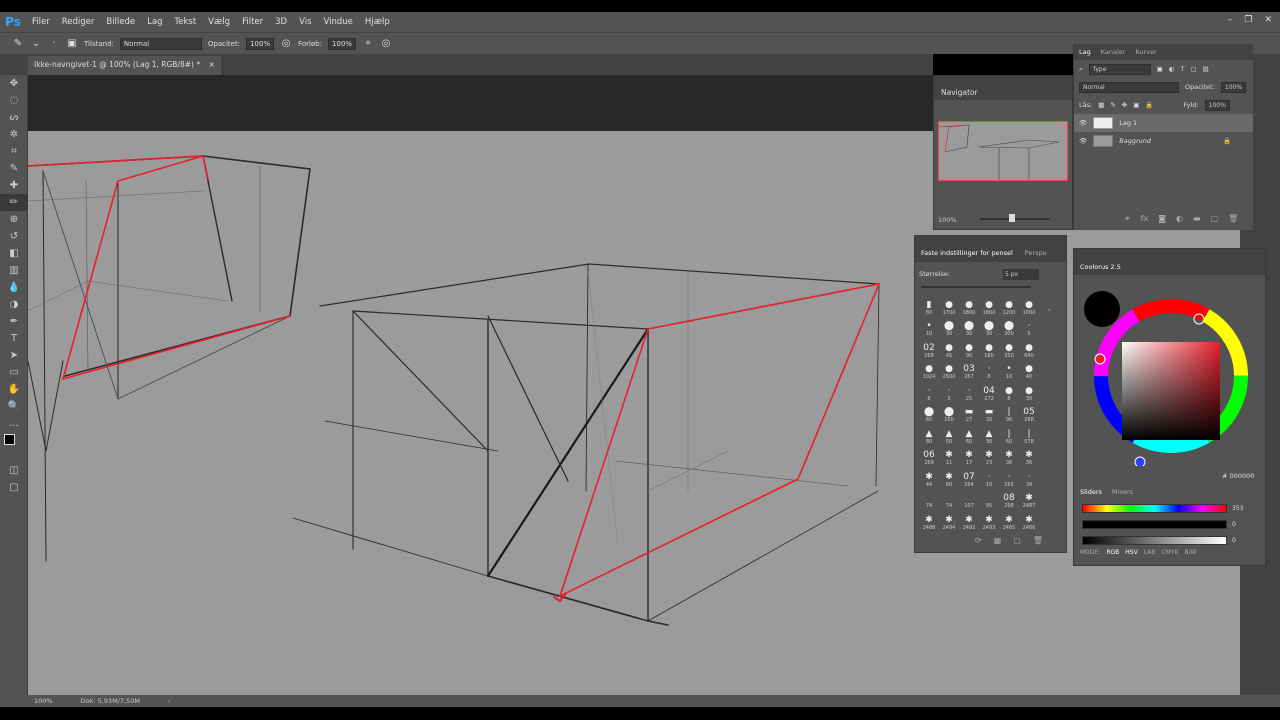 This screenshot has width=1280, height=720. What do you see at coordinates (14, 117) in the screenshot?
I see `lasso-icon: ᔕ` at bounding box center [14, 117].